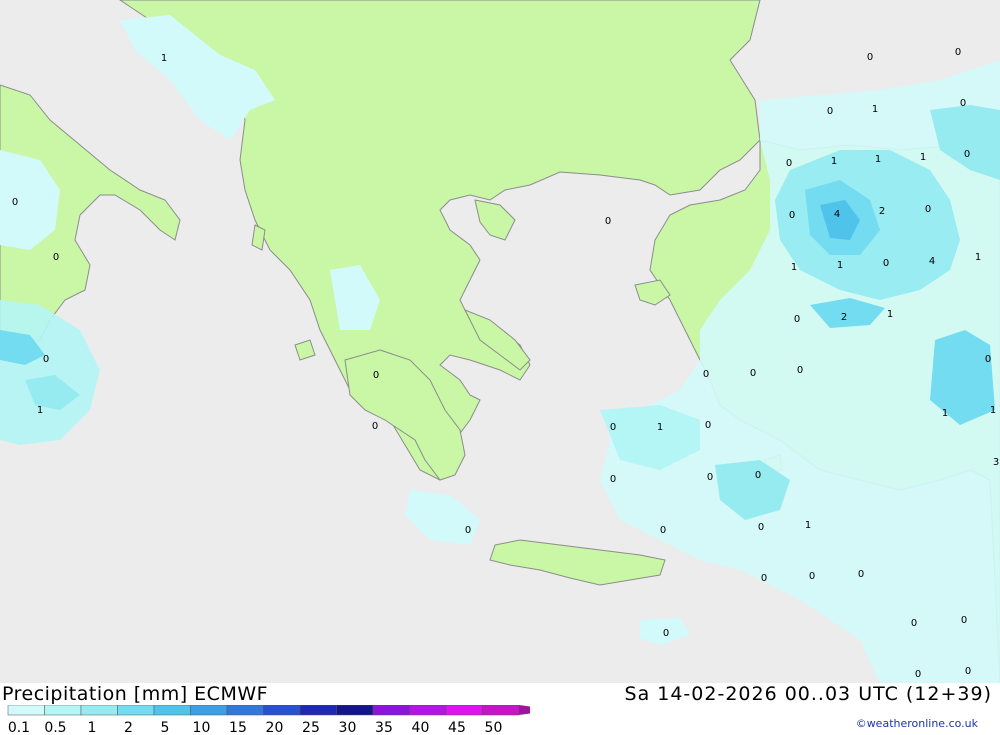 Image resolution: width=1000 pixels, height=735 pixels. What do you see at coordinates (996, 462) in the screenshot?
I see `value-label: 3` at bounding box center [996, 462].